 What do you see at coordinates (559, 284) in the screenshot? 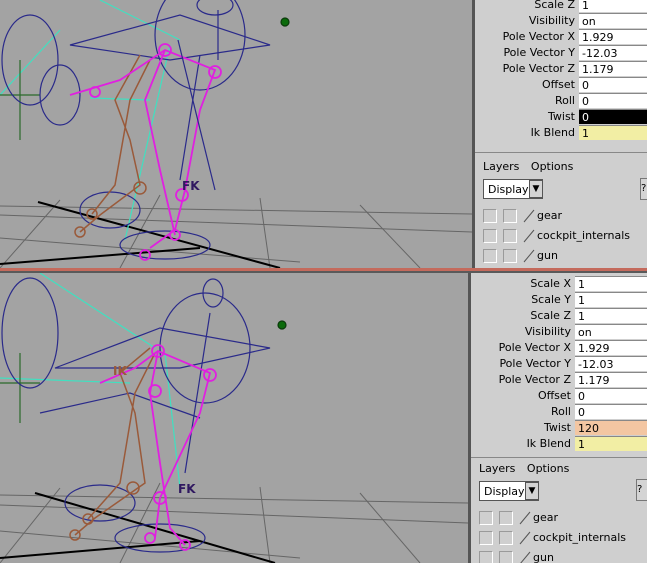
I see `attribute-row: Scale X 1` at bounding box center [559, 284].